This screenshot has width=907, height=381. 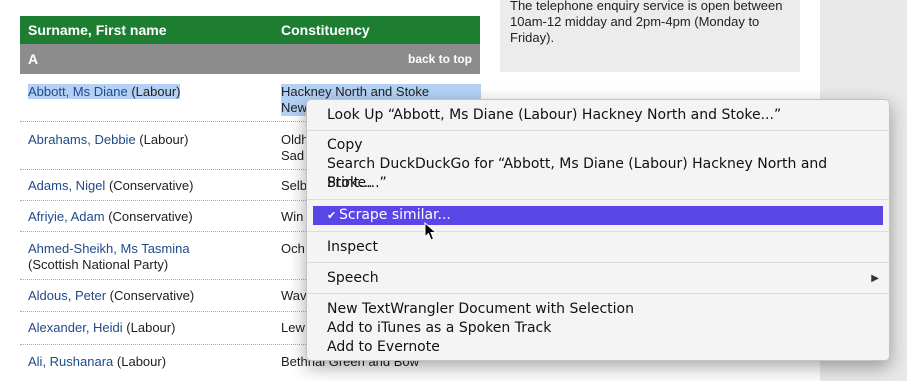 What do you see at coordinates (67, 295) in the screenshot?
I see `mp-name-link: Aldous, Peter` at bounding box center [67, 295].